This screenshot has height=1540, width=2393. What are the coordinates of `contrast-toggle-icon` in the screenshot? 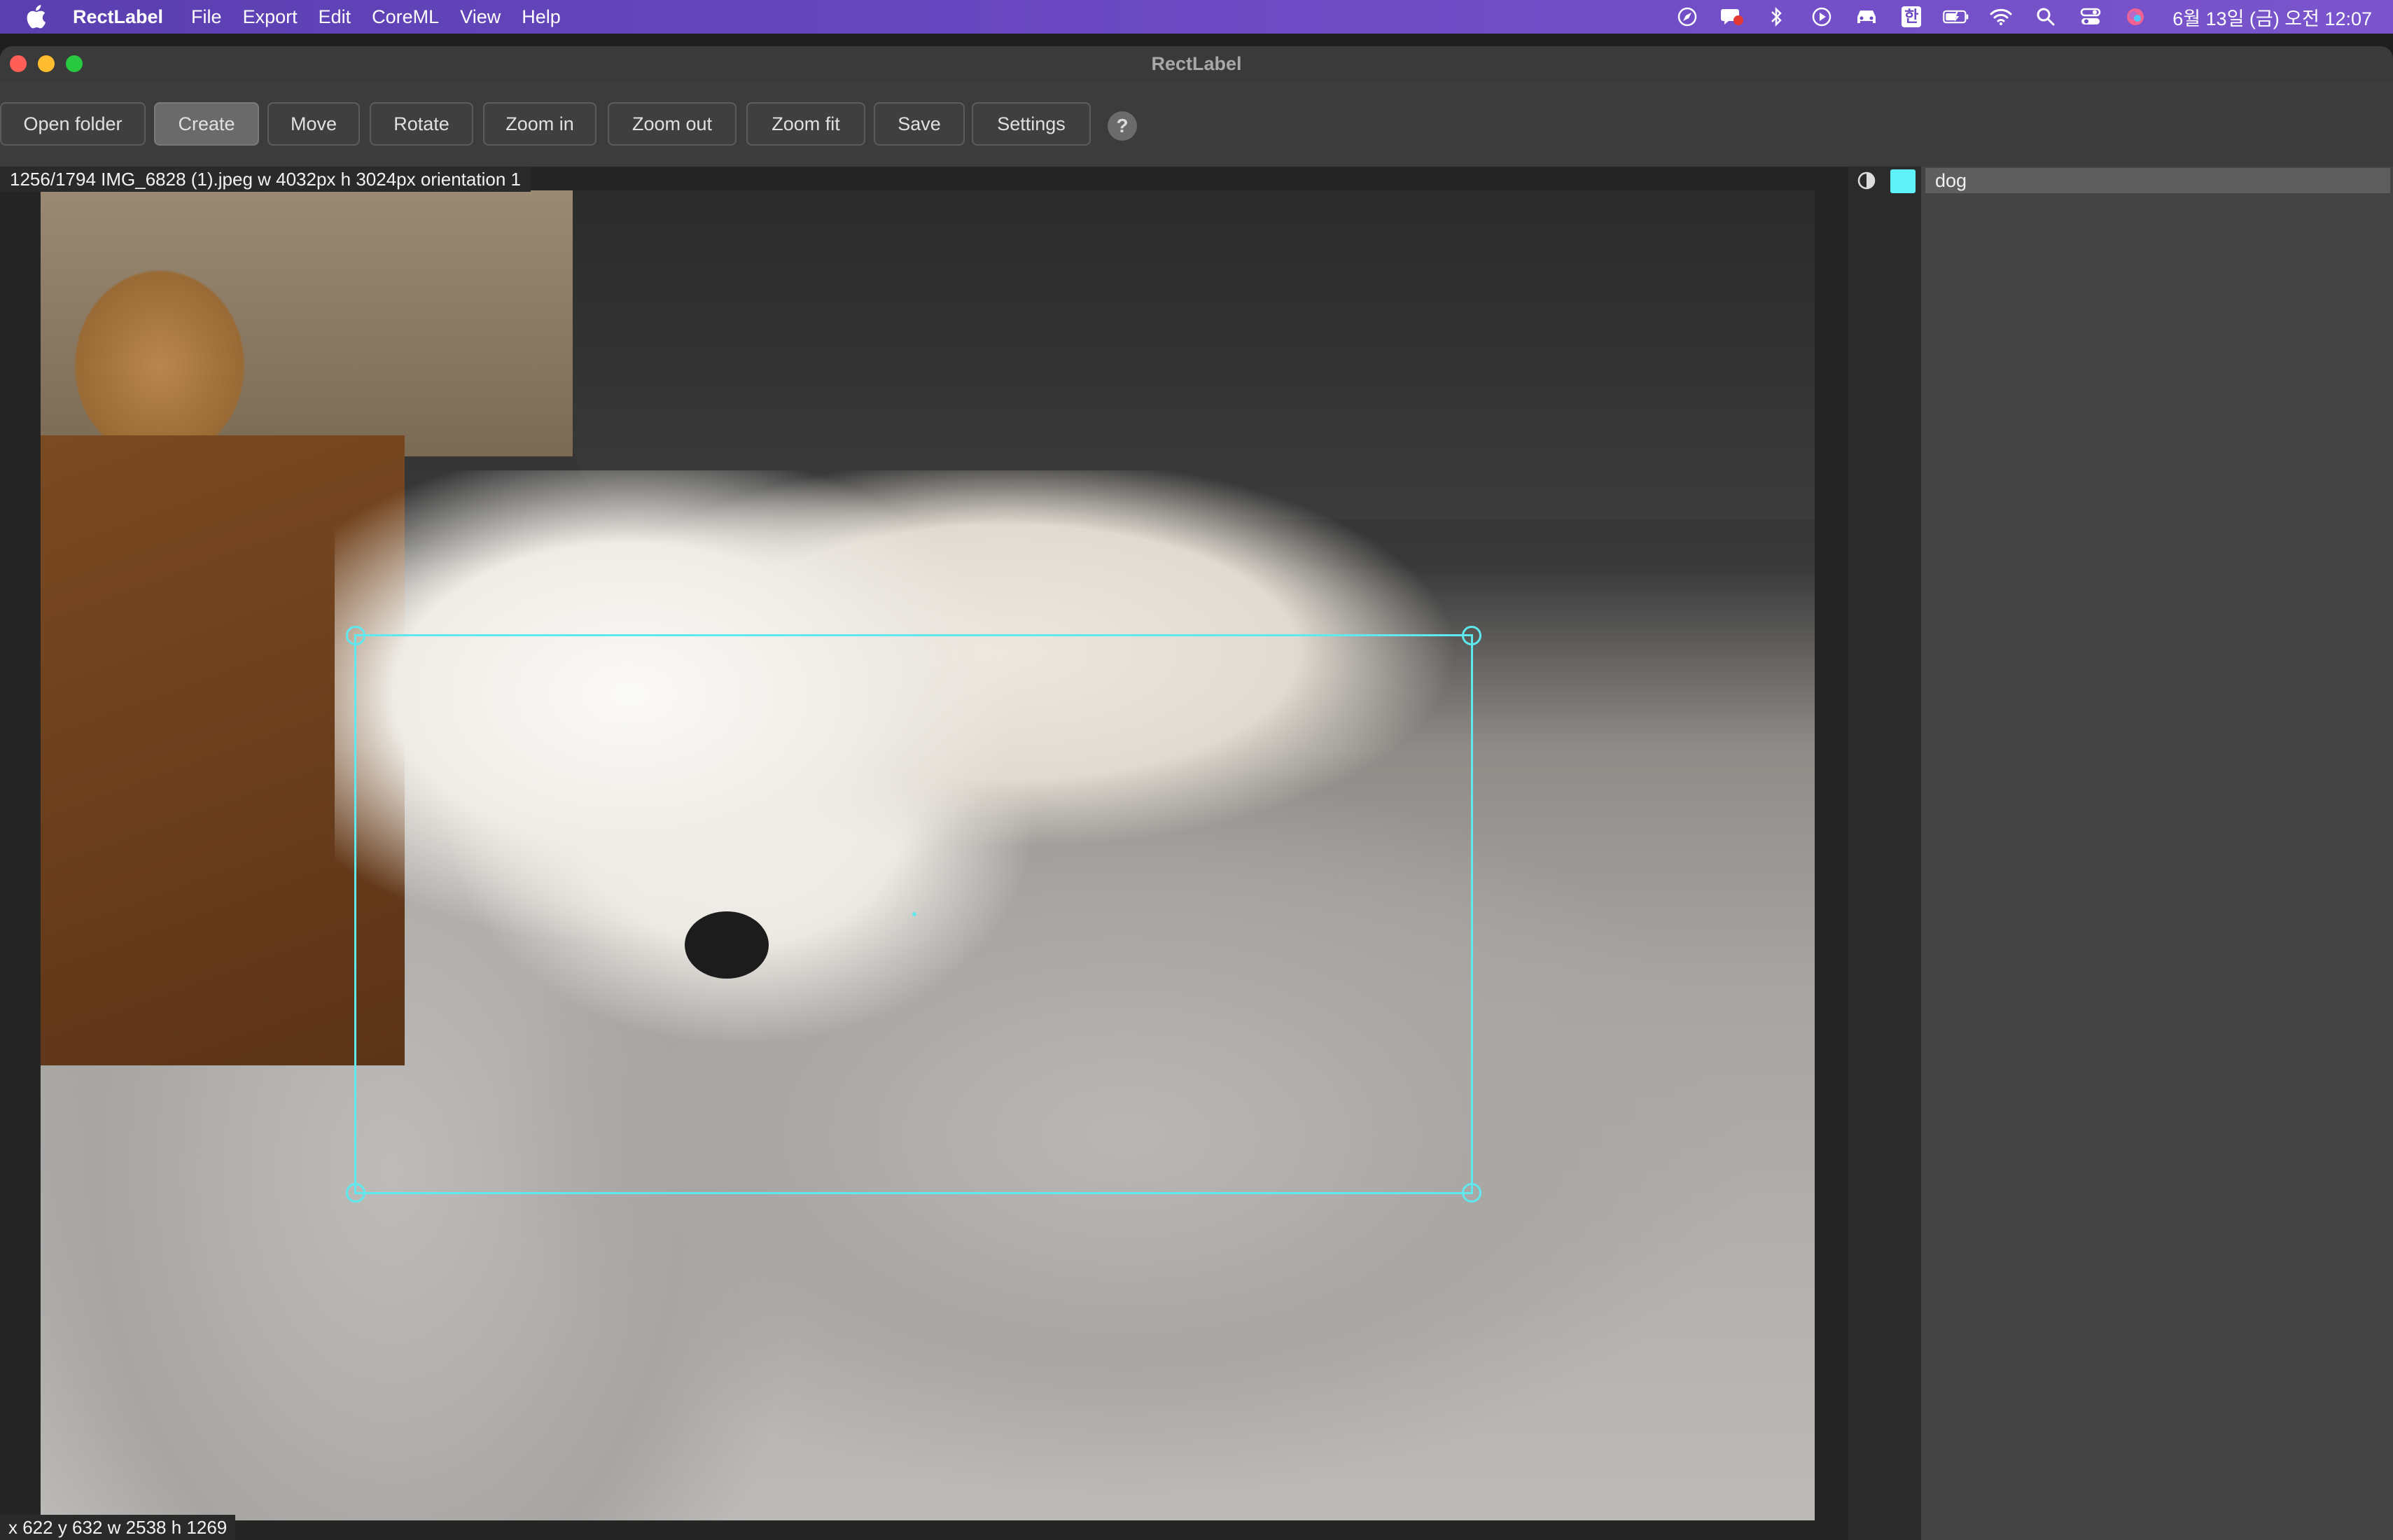 It's located at (1867, 180).